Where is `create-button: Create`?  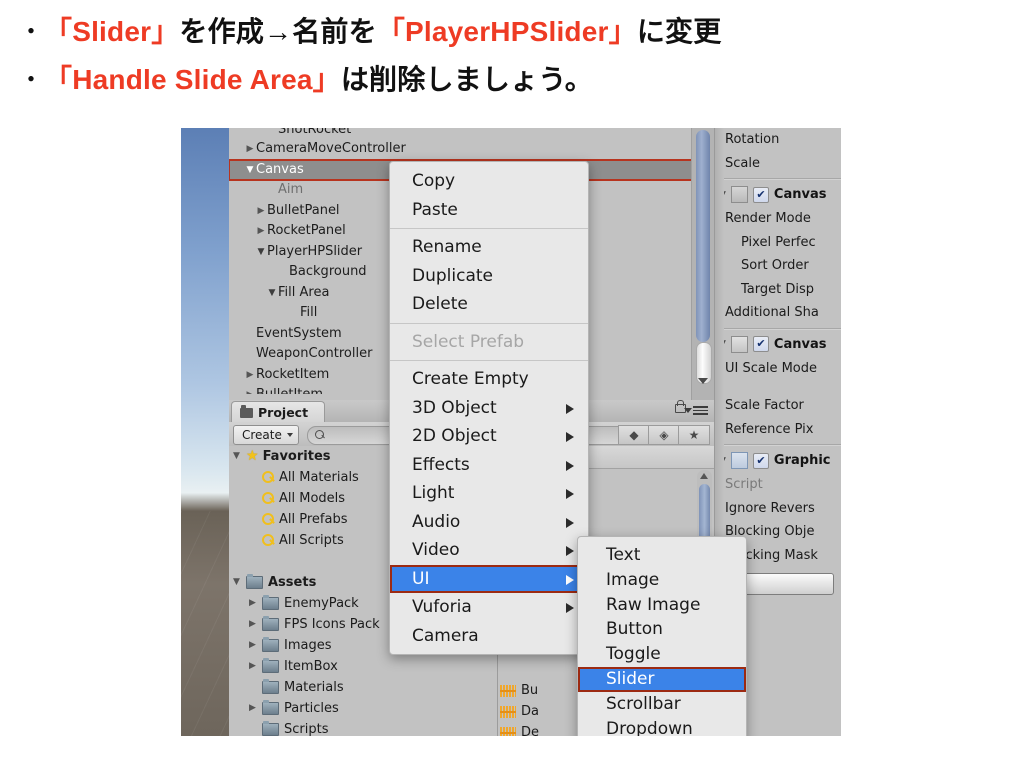 create-button: Create is located at coordinates (266, 435).